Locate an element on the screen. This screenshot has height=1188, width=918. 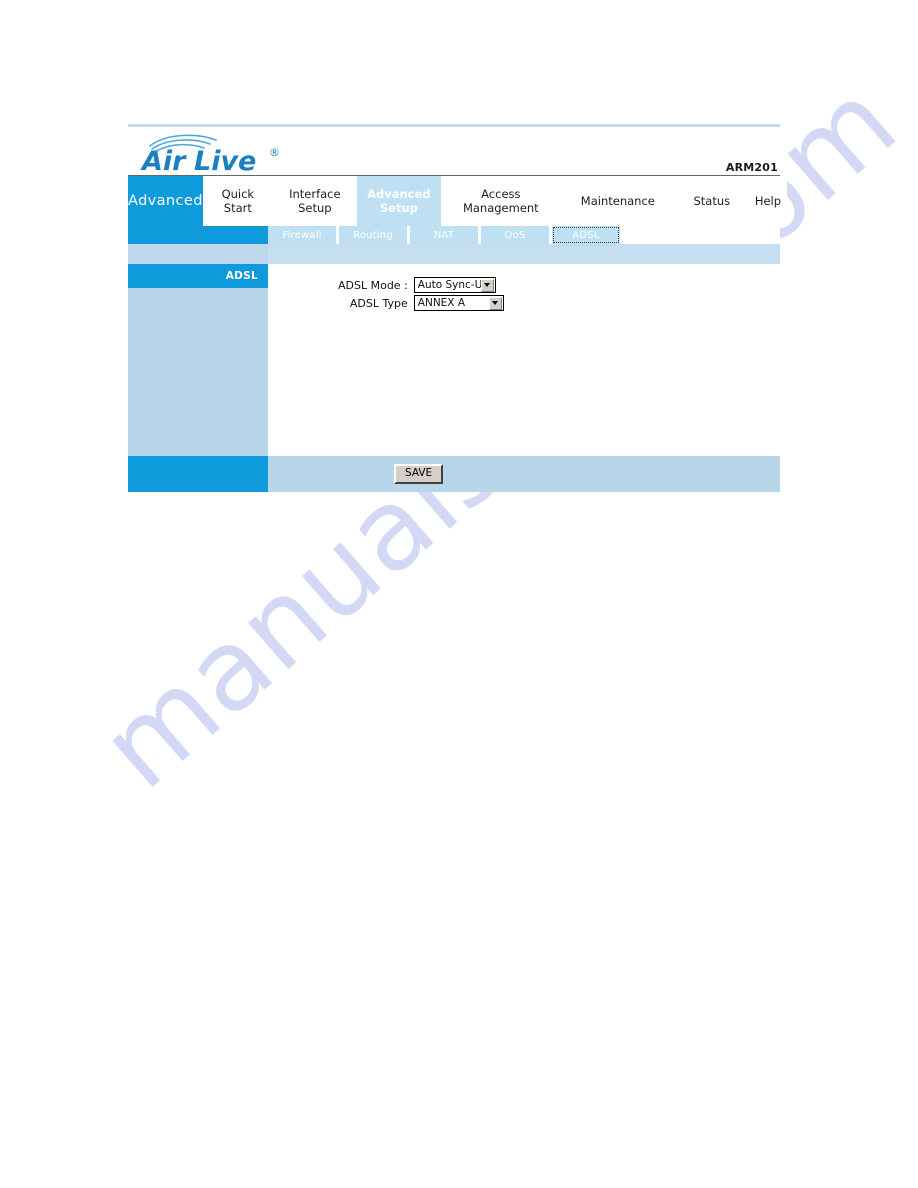
adsl-type-select: ANNEX A is located at coordinates (458, 303).